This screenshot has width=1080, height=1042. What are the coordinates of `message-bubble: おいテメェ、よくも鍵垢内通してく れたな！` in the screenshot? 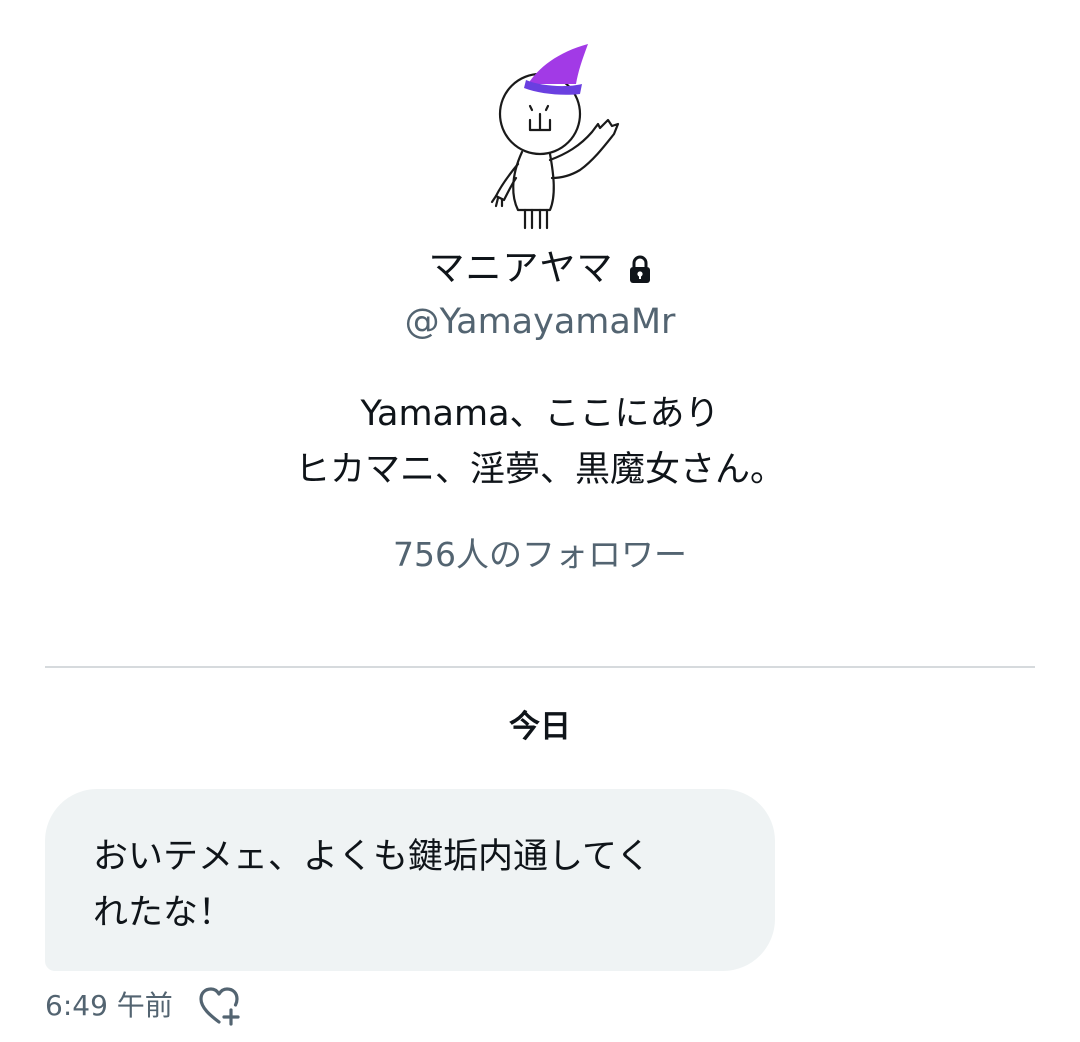 It's located at (410, 880).